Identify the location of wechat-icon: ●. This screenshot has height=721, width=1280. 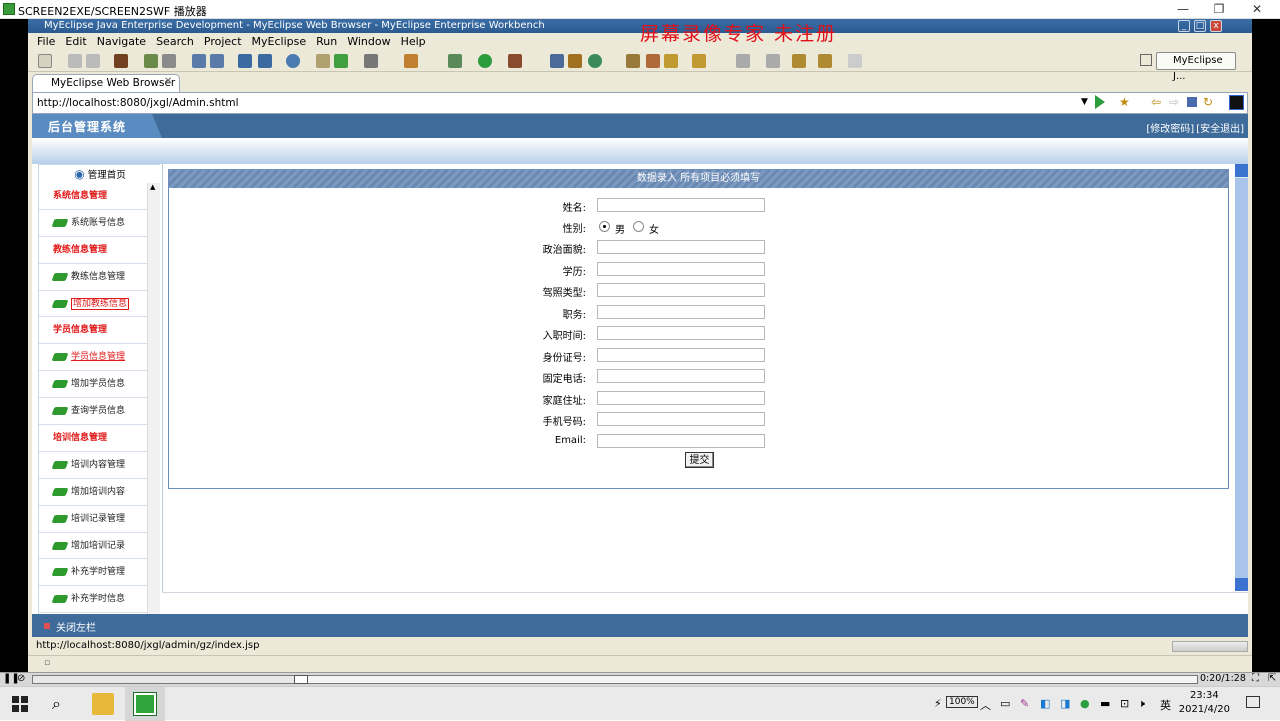
(1085, 703).